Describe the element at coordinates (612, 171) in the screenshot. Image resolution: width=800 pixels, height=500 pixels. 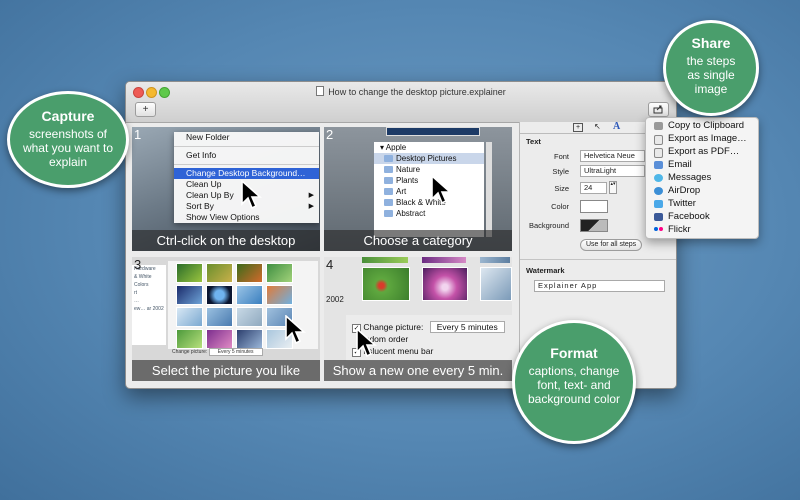
I see `style-field: UltraLight` at that location.